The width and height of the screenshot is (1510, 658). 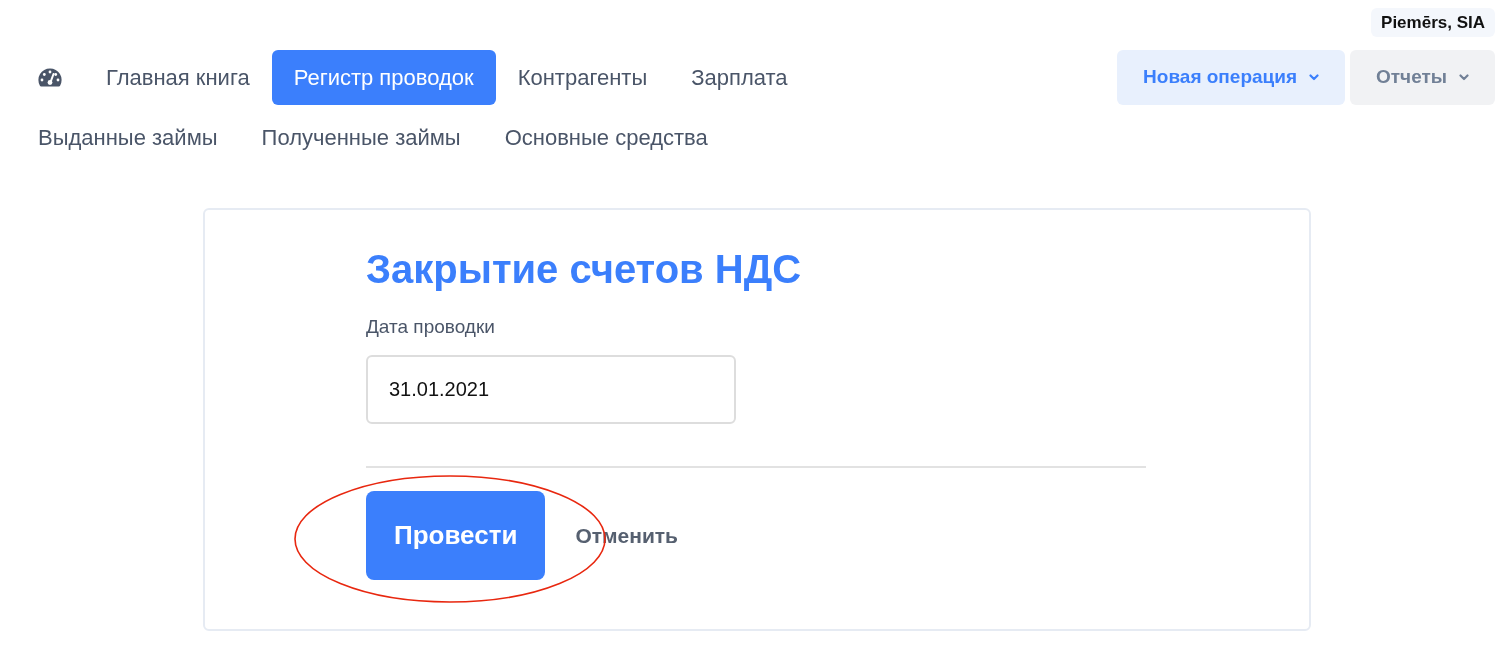 What do you see at coordinates (606, 137) in the screenshot?
I see `nav-tab: Основные средства` at bounding box center [606, 137].